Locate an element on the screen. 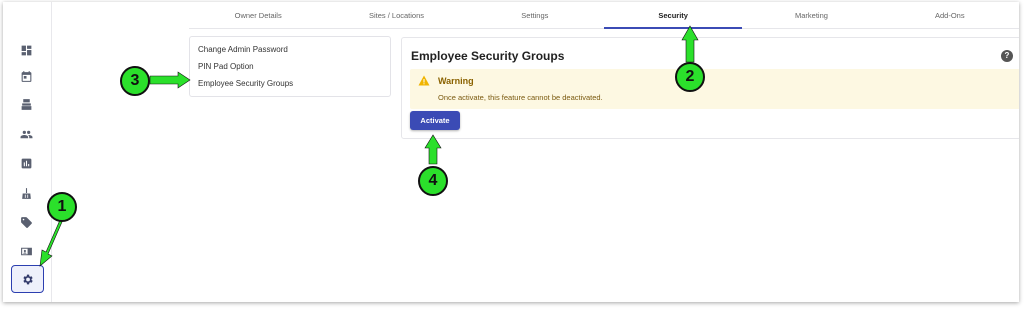  tag-icon is located at coordinates (26, 222).